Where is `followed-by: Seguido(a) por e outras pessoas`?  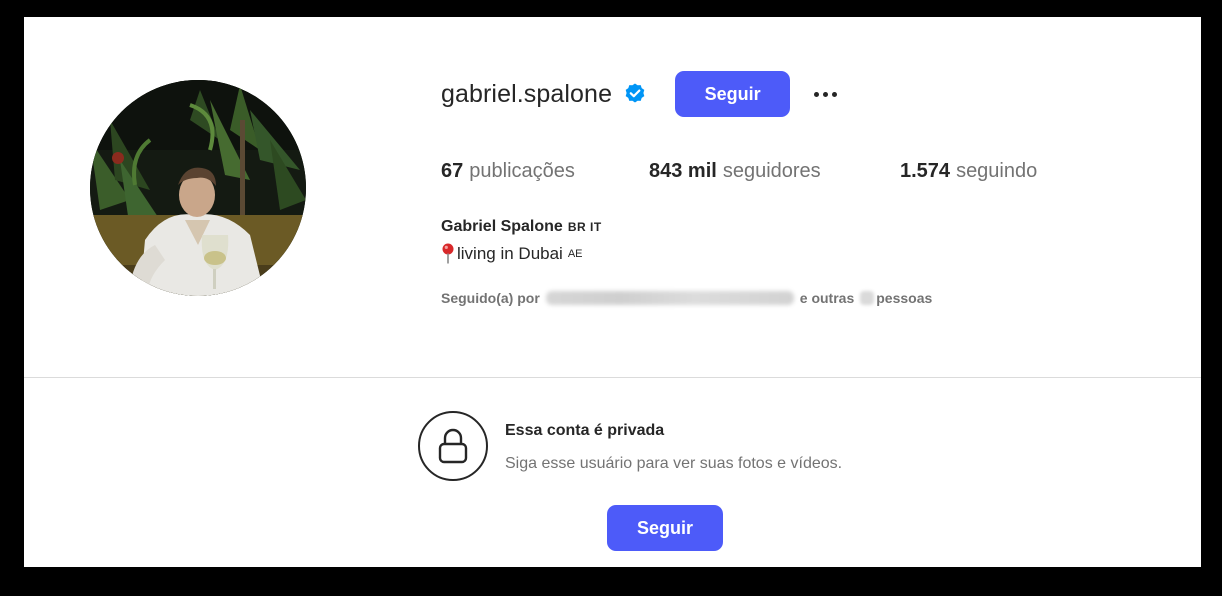 followed-by: Seguido(a) por e outras pessoas is located at coordinates (686, 298).